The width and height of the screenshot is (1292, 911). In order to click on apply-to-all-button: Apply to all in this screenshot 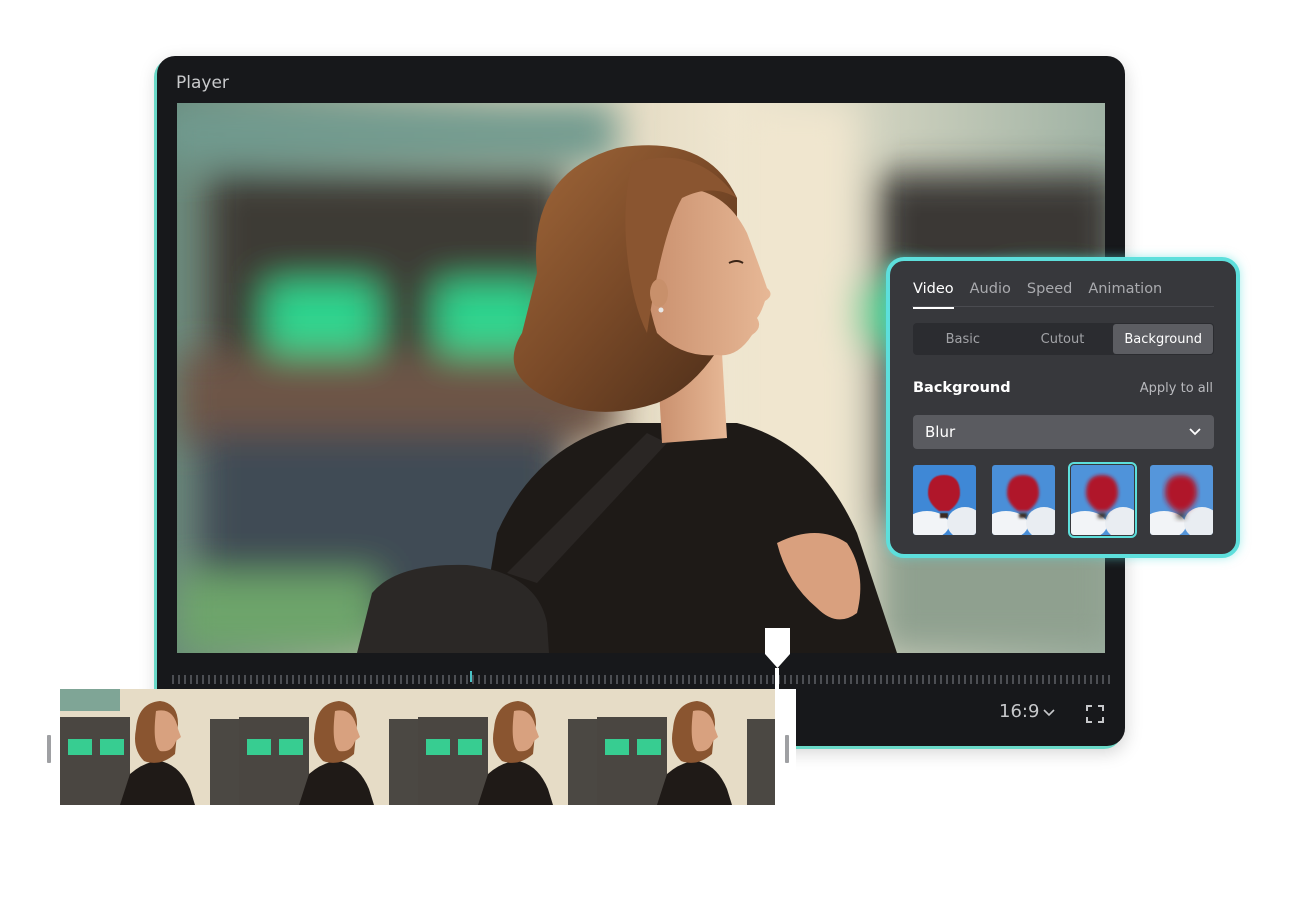, I will do `click(1176, 388)`.